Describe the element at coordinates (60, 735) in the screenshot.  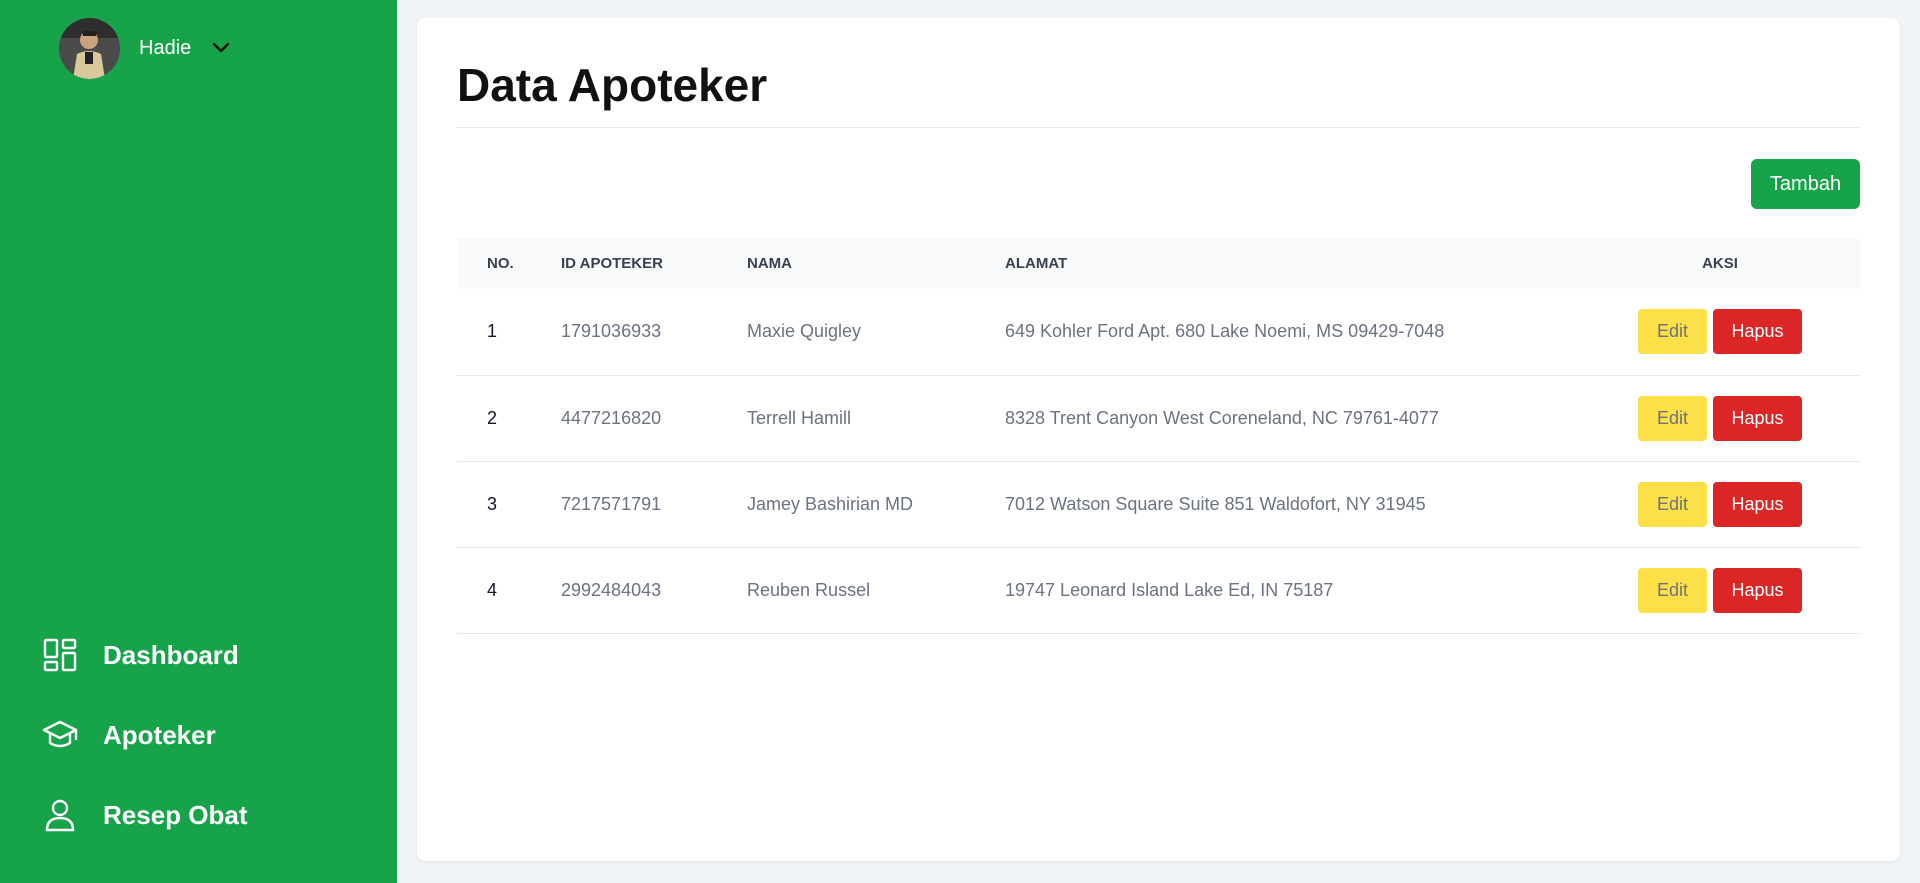
I see `graduation-cap-icon` at that location.